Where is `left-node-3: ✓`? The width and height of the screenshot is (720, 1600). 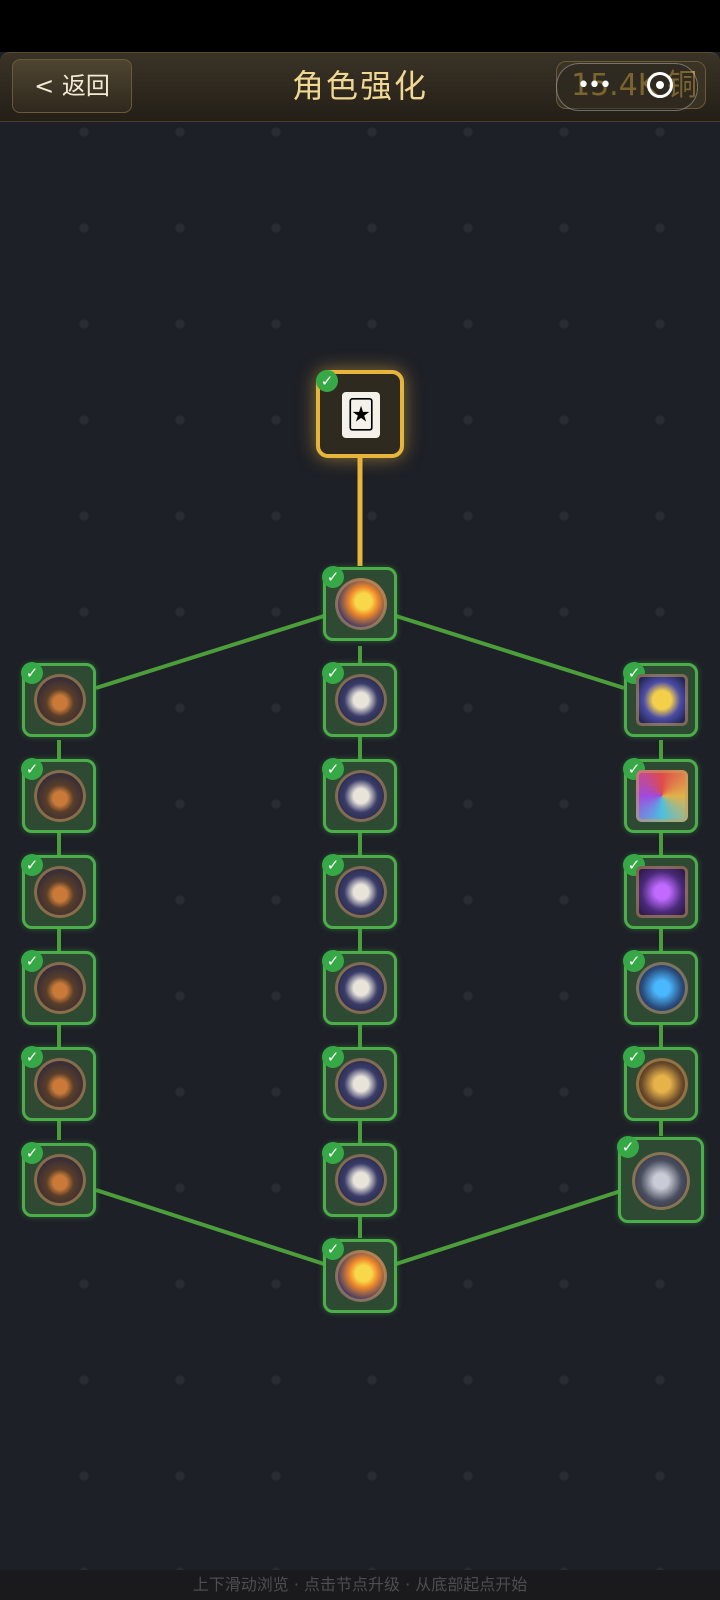
left-node-3: ✓ is located at coordinates (58, 891).